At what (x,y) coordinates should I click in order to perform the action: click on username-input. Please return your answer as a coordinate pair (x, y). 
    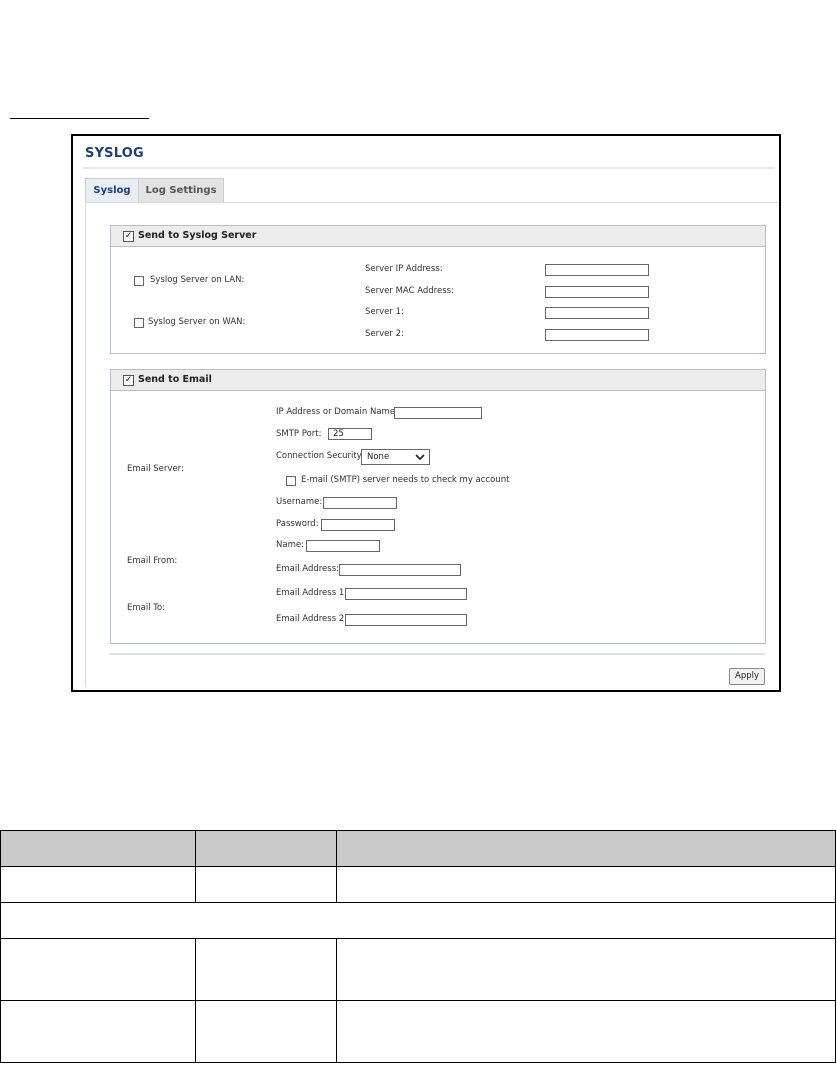
    Looking at the image, I should click on (360, 503).